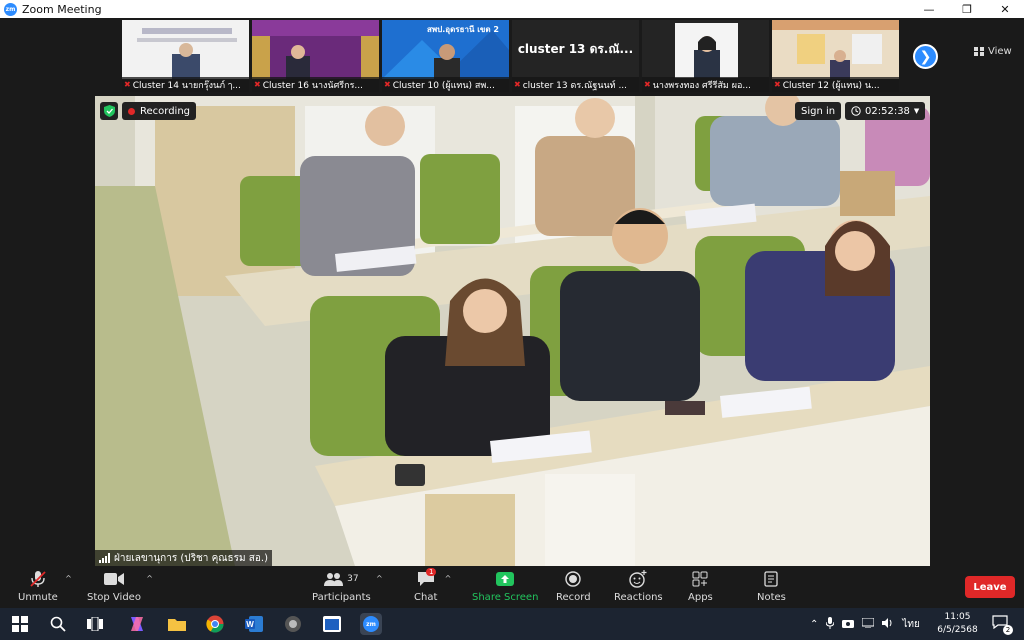 The height and width of the screenshot is (640, 1024). I want to click on zoom-taskbar-icon: zm, so click(371, 624).